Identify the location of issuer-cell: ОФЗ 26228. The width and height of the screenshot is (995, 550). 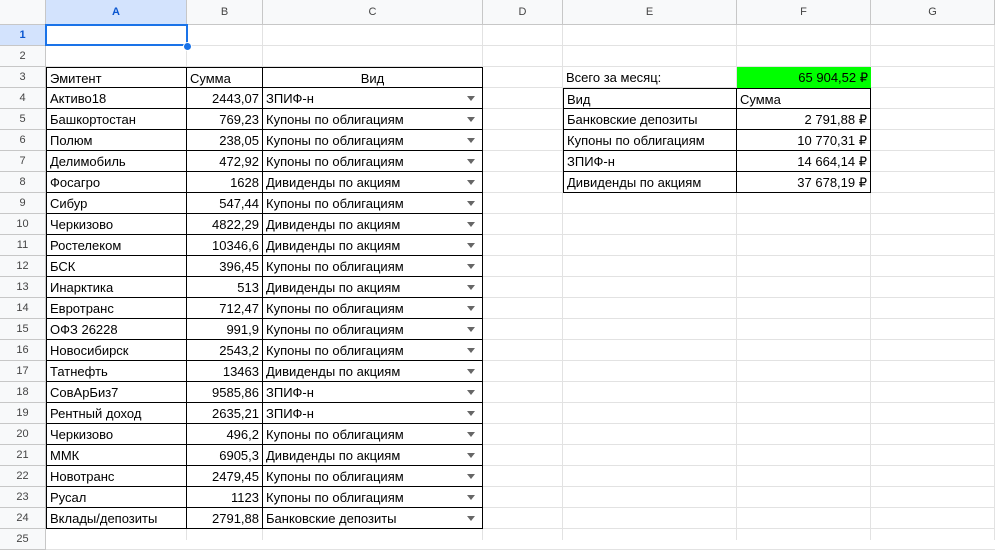
(116, 329).